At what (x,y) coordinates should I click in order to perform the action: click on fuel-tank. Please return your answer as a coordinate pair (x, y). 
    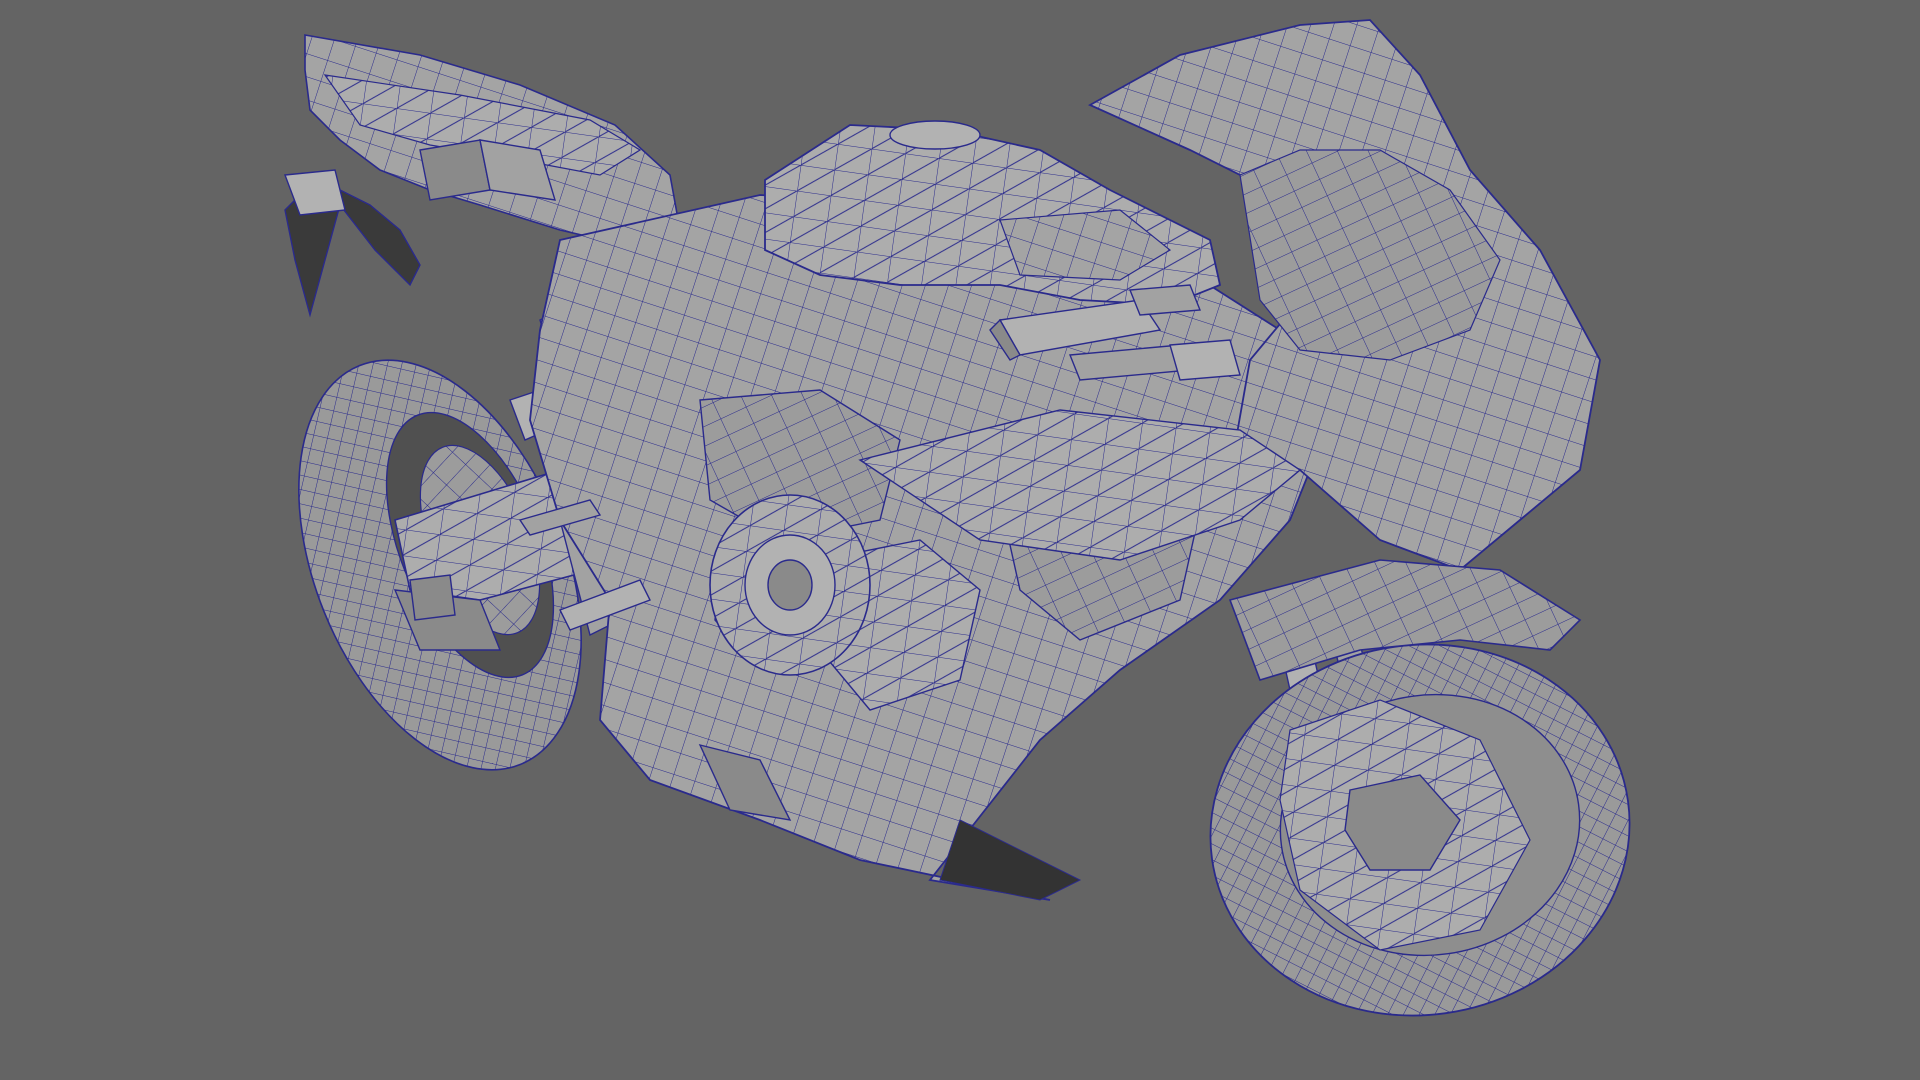
    Looking at the image, I should click on (993, 213).